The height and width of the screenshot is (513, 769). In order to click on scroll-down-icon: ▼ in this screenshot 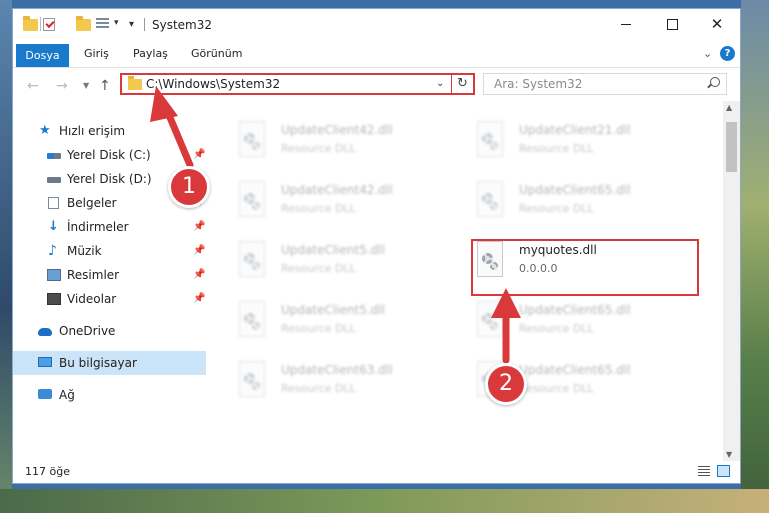, I will do `click(729, 454)`.